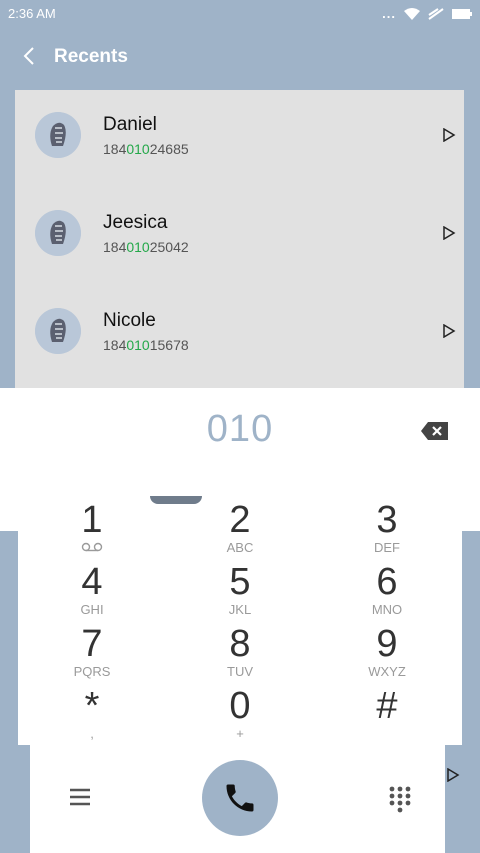  Describe the element at coordinates (92, 706) in the screenshot. I see `key-digit: *` at that location.